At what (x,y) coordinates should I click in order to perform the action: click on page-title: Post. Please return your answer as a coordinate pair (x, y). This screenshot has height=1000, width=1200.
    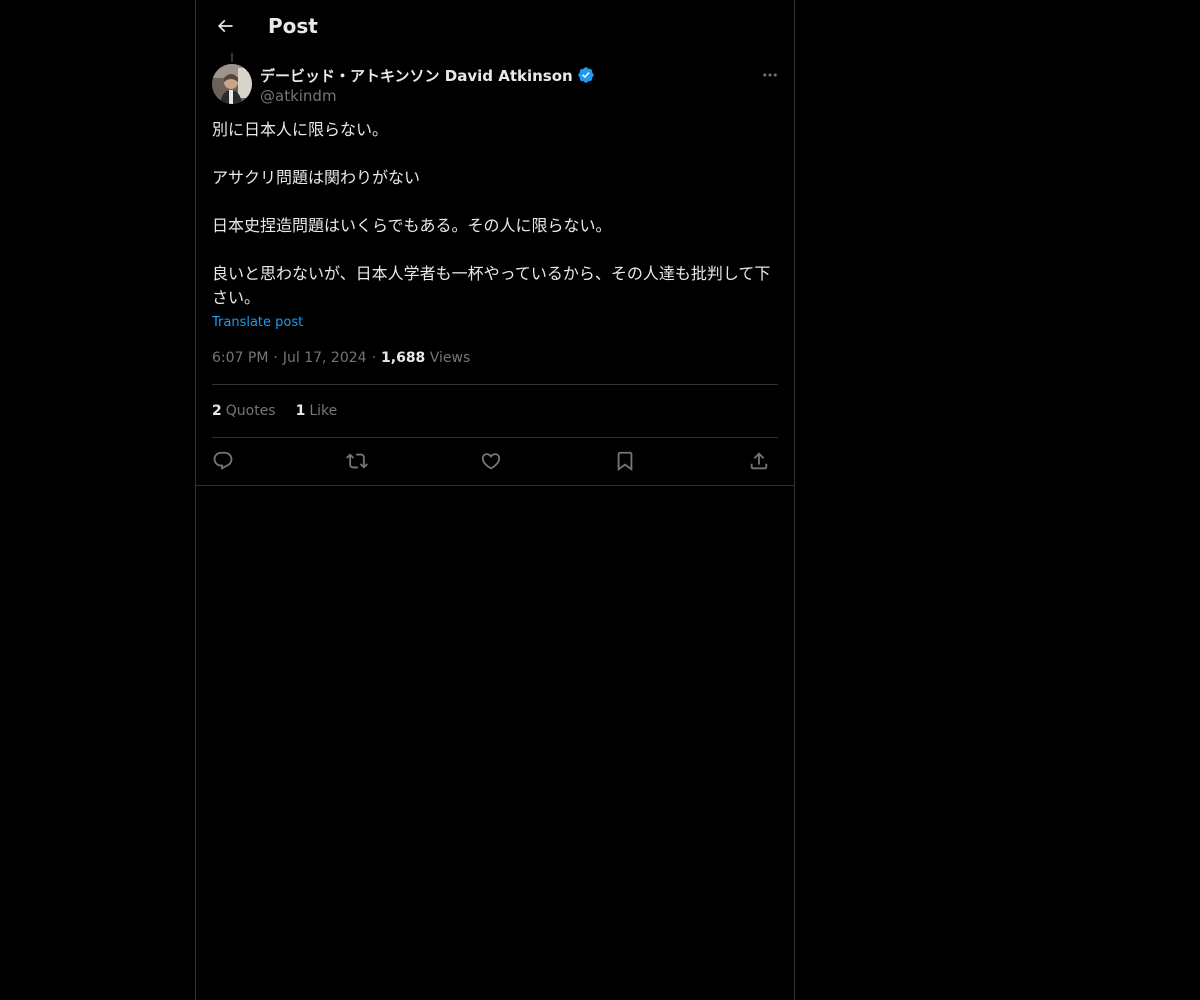
    Looking at the image, I should click on (293, 26).